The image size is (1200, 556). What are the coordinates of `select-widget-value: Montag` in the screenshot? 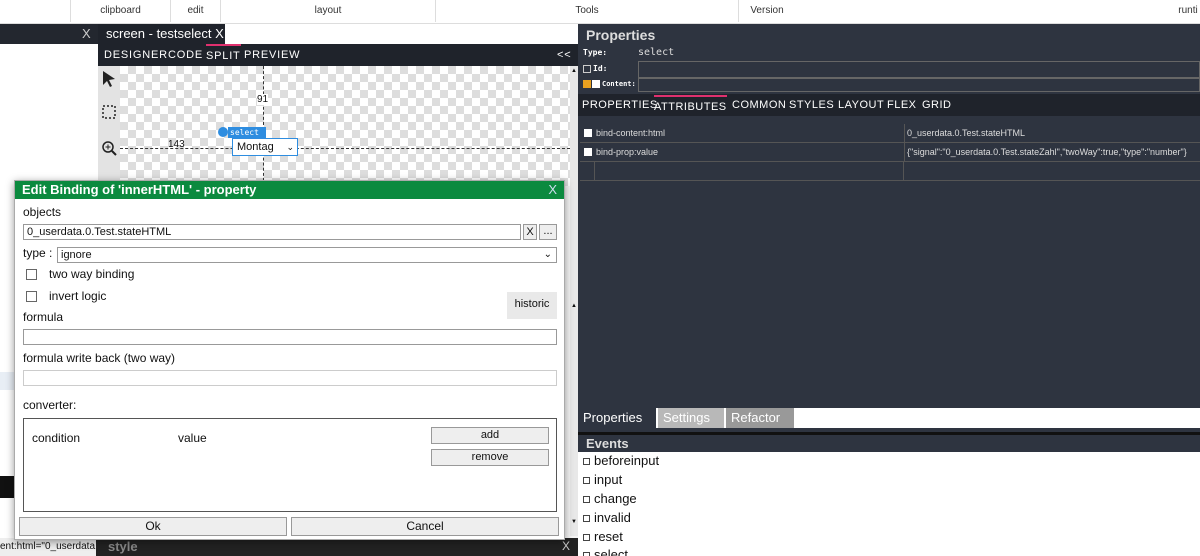 It's located at (255, 147).